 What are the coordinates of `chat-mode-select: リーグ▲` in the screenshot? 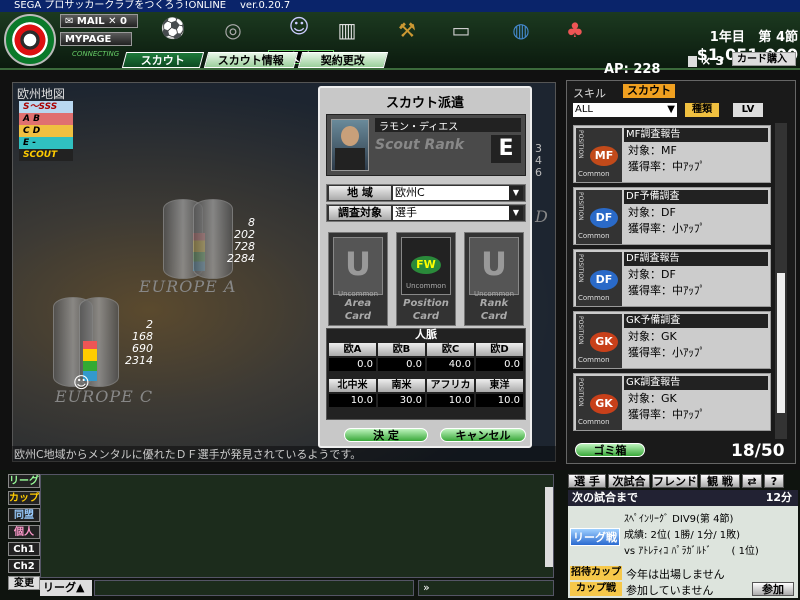 It's located at (66, 588).